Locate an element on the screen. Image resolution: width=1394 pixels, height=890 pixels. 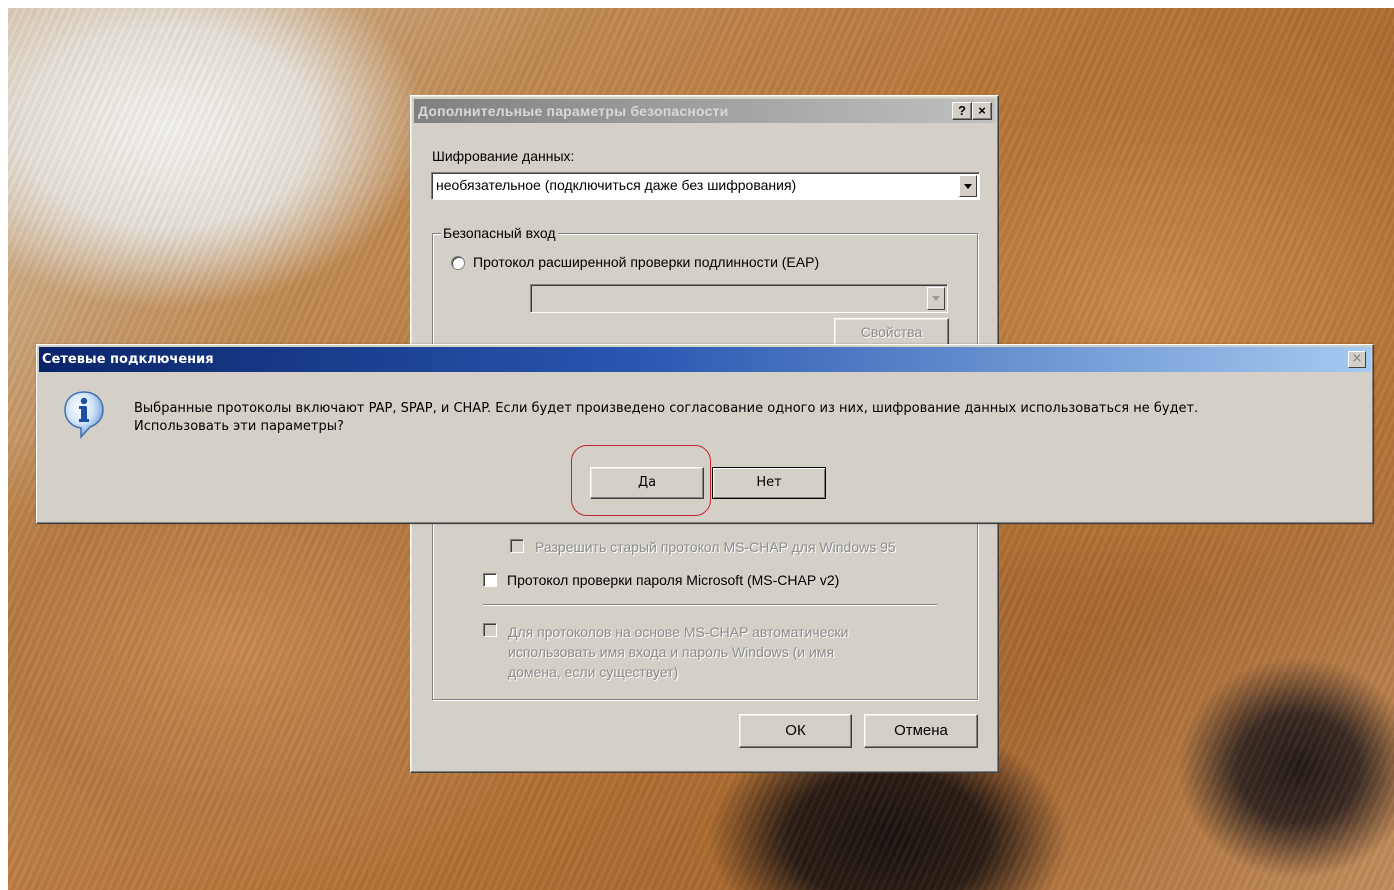
message-box-title: Сетевые подключения is located at coordinates (128, 359).